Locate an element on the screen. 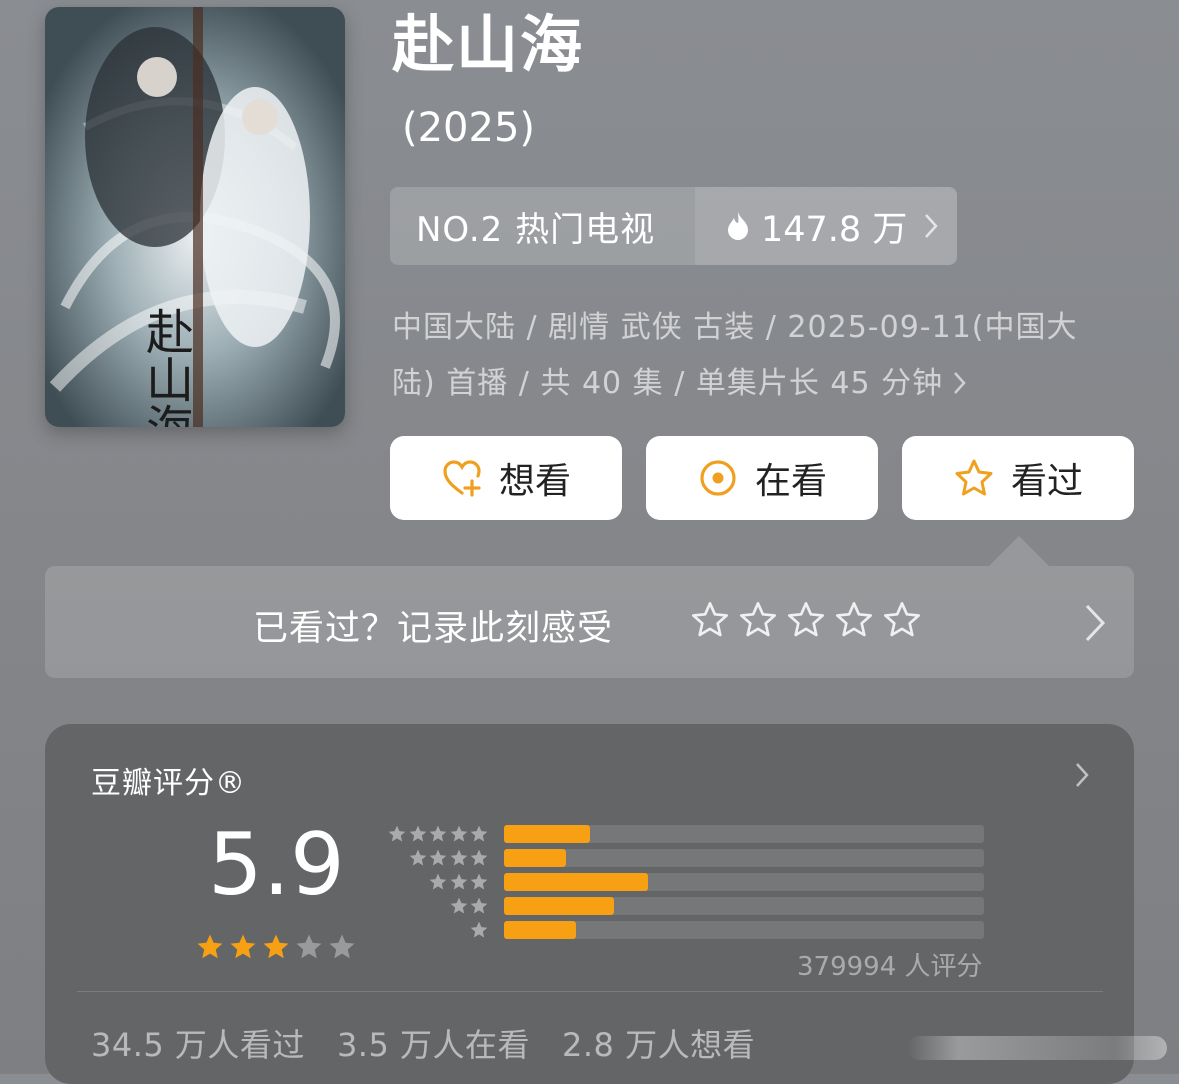 The image size is (1179, 1084). meta-line-2: 陆) 首播 / 共 40 集 / 单集片长 45 分钟 is located at coordinates (752, 384).